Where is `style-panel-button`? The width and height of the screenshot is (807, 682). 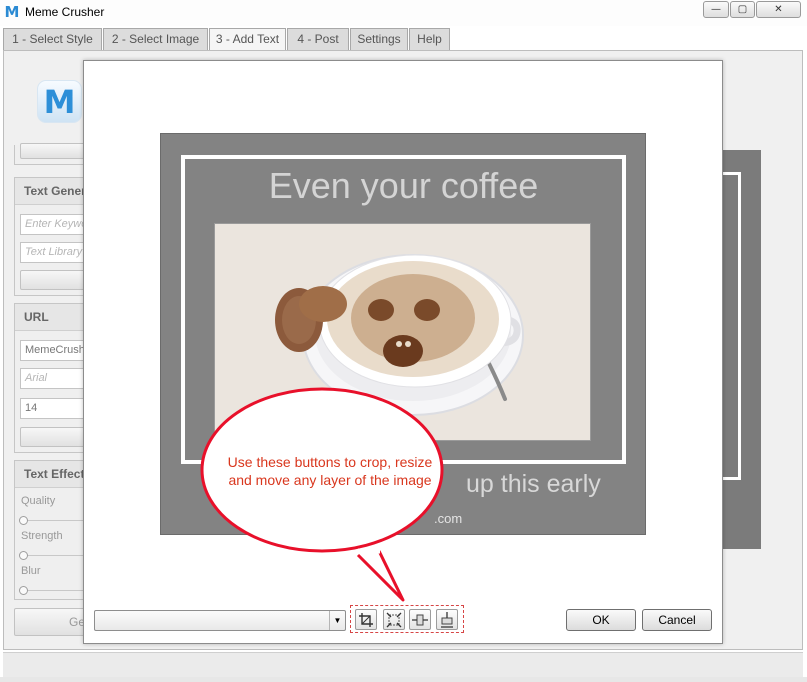
style-panel-button is located at coordinates (53, 151).